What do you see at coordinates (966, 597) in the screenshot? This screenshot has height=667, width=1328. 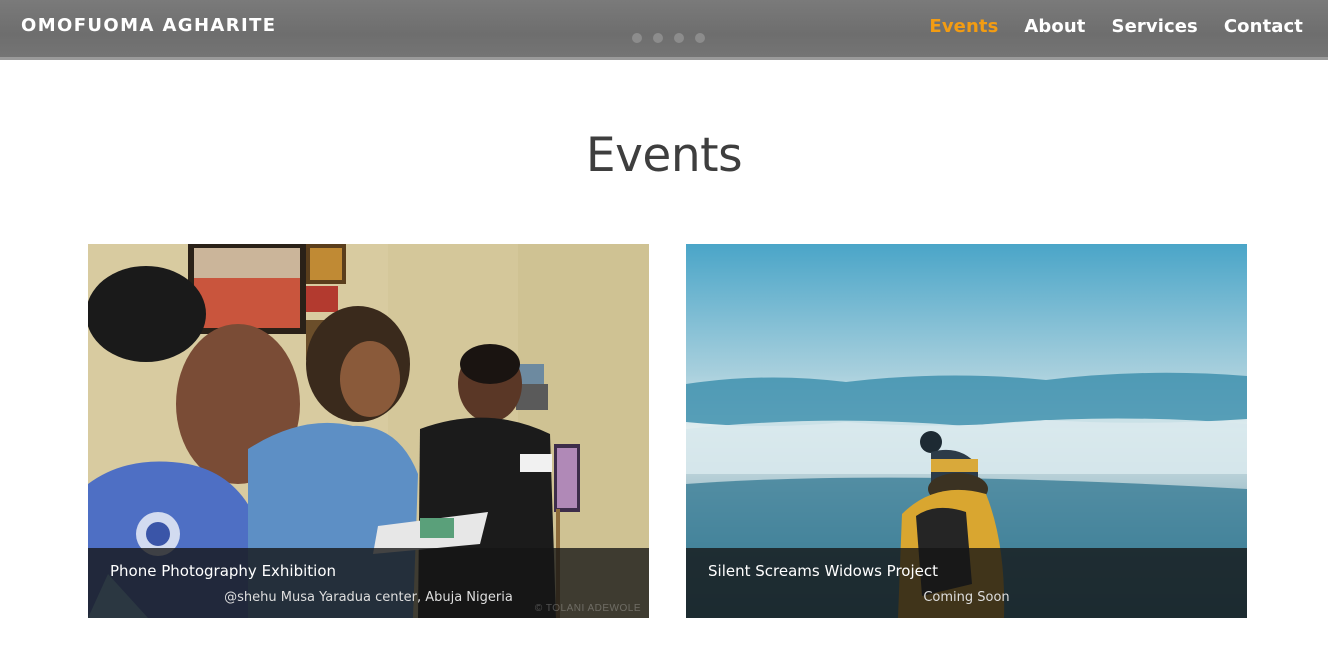 I see `event-status: Coming Soon` at bounding box center [966, 597].